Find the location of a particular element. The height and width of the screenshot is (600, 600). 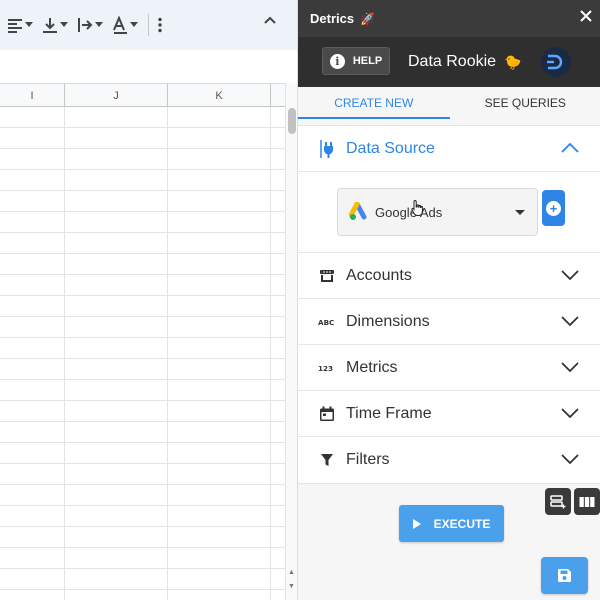

play-icon is located at coordinates (416, 523).